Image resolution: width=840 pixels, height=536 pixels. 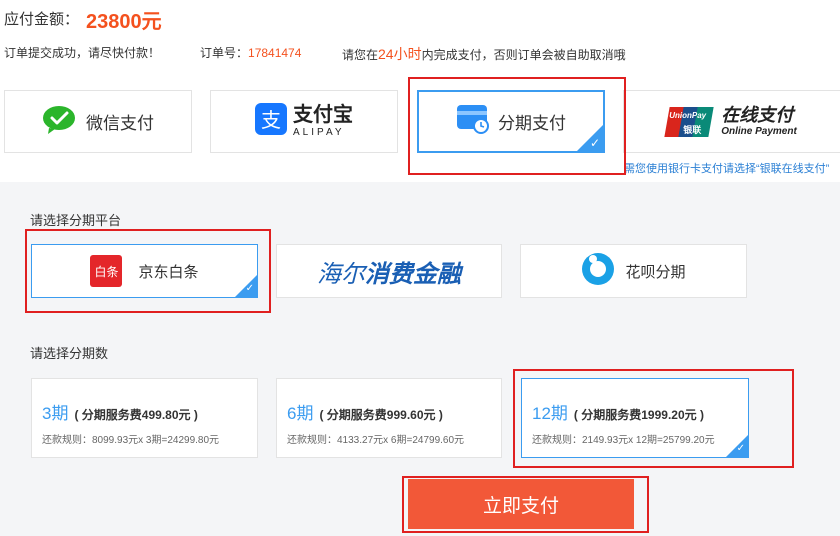 What do you see at coordinates (400, 54) in the screenshot?
I see `deadline-hours: 24小时` at bounding box center [400, 54].